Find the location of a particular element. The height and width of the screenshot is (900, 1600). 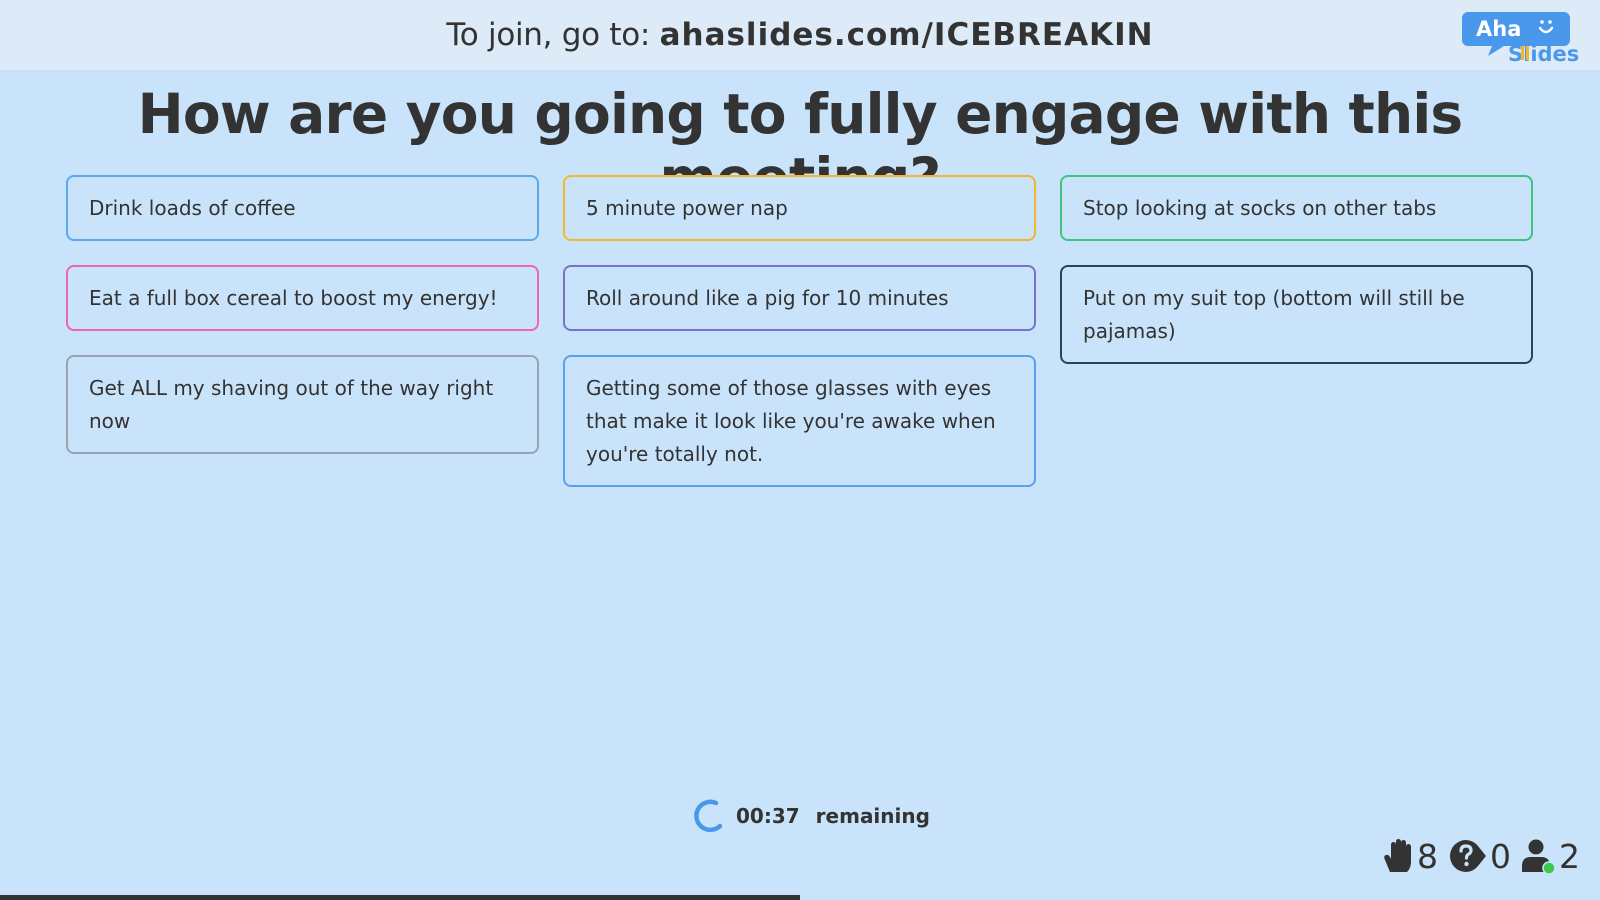

audience-stats: 8 0 2 is located at coordinates (1480, 856).